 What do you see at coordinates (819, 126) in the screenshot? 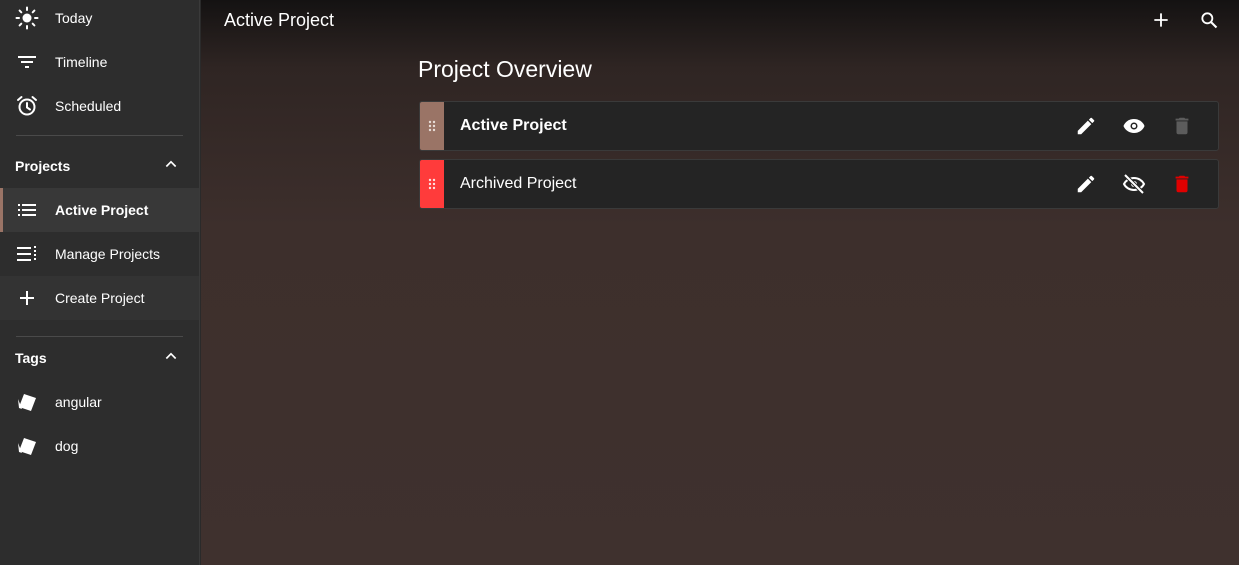
I see `project-row-active: Active Project` at bounding box center [819, 126].